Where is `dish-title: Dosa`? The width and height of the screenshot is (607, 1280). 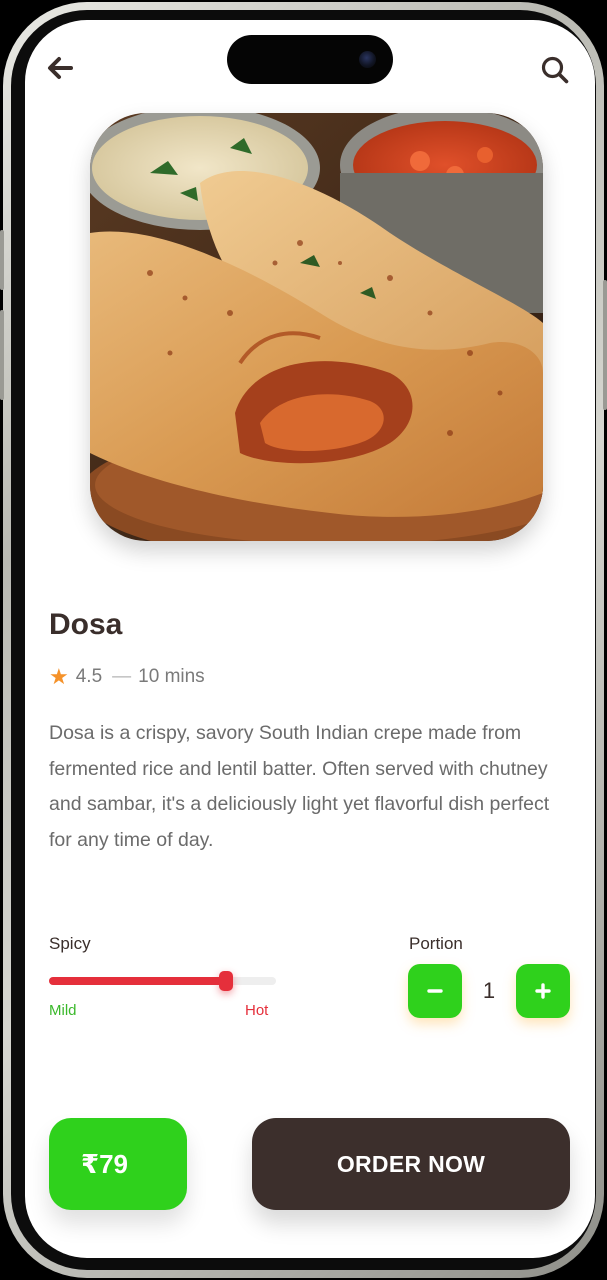
dish-title: Dosa is located at coordinates (86, 624).